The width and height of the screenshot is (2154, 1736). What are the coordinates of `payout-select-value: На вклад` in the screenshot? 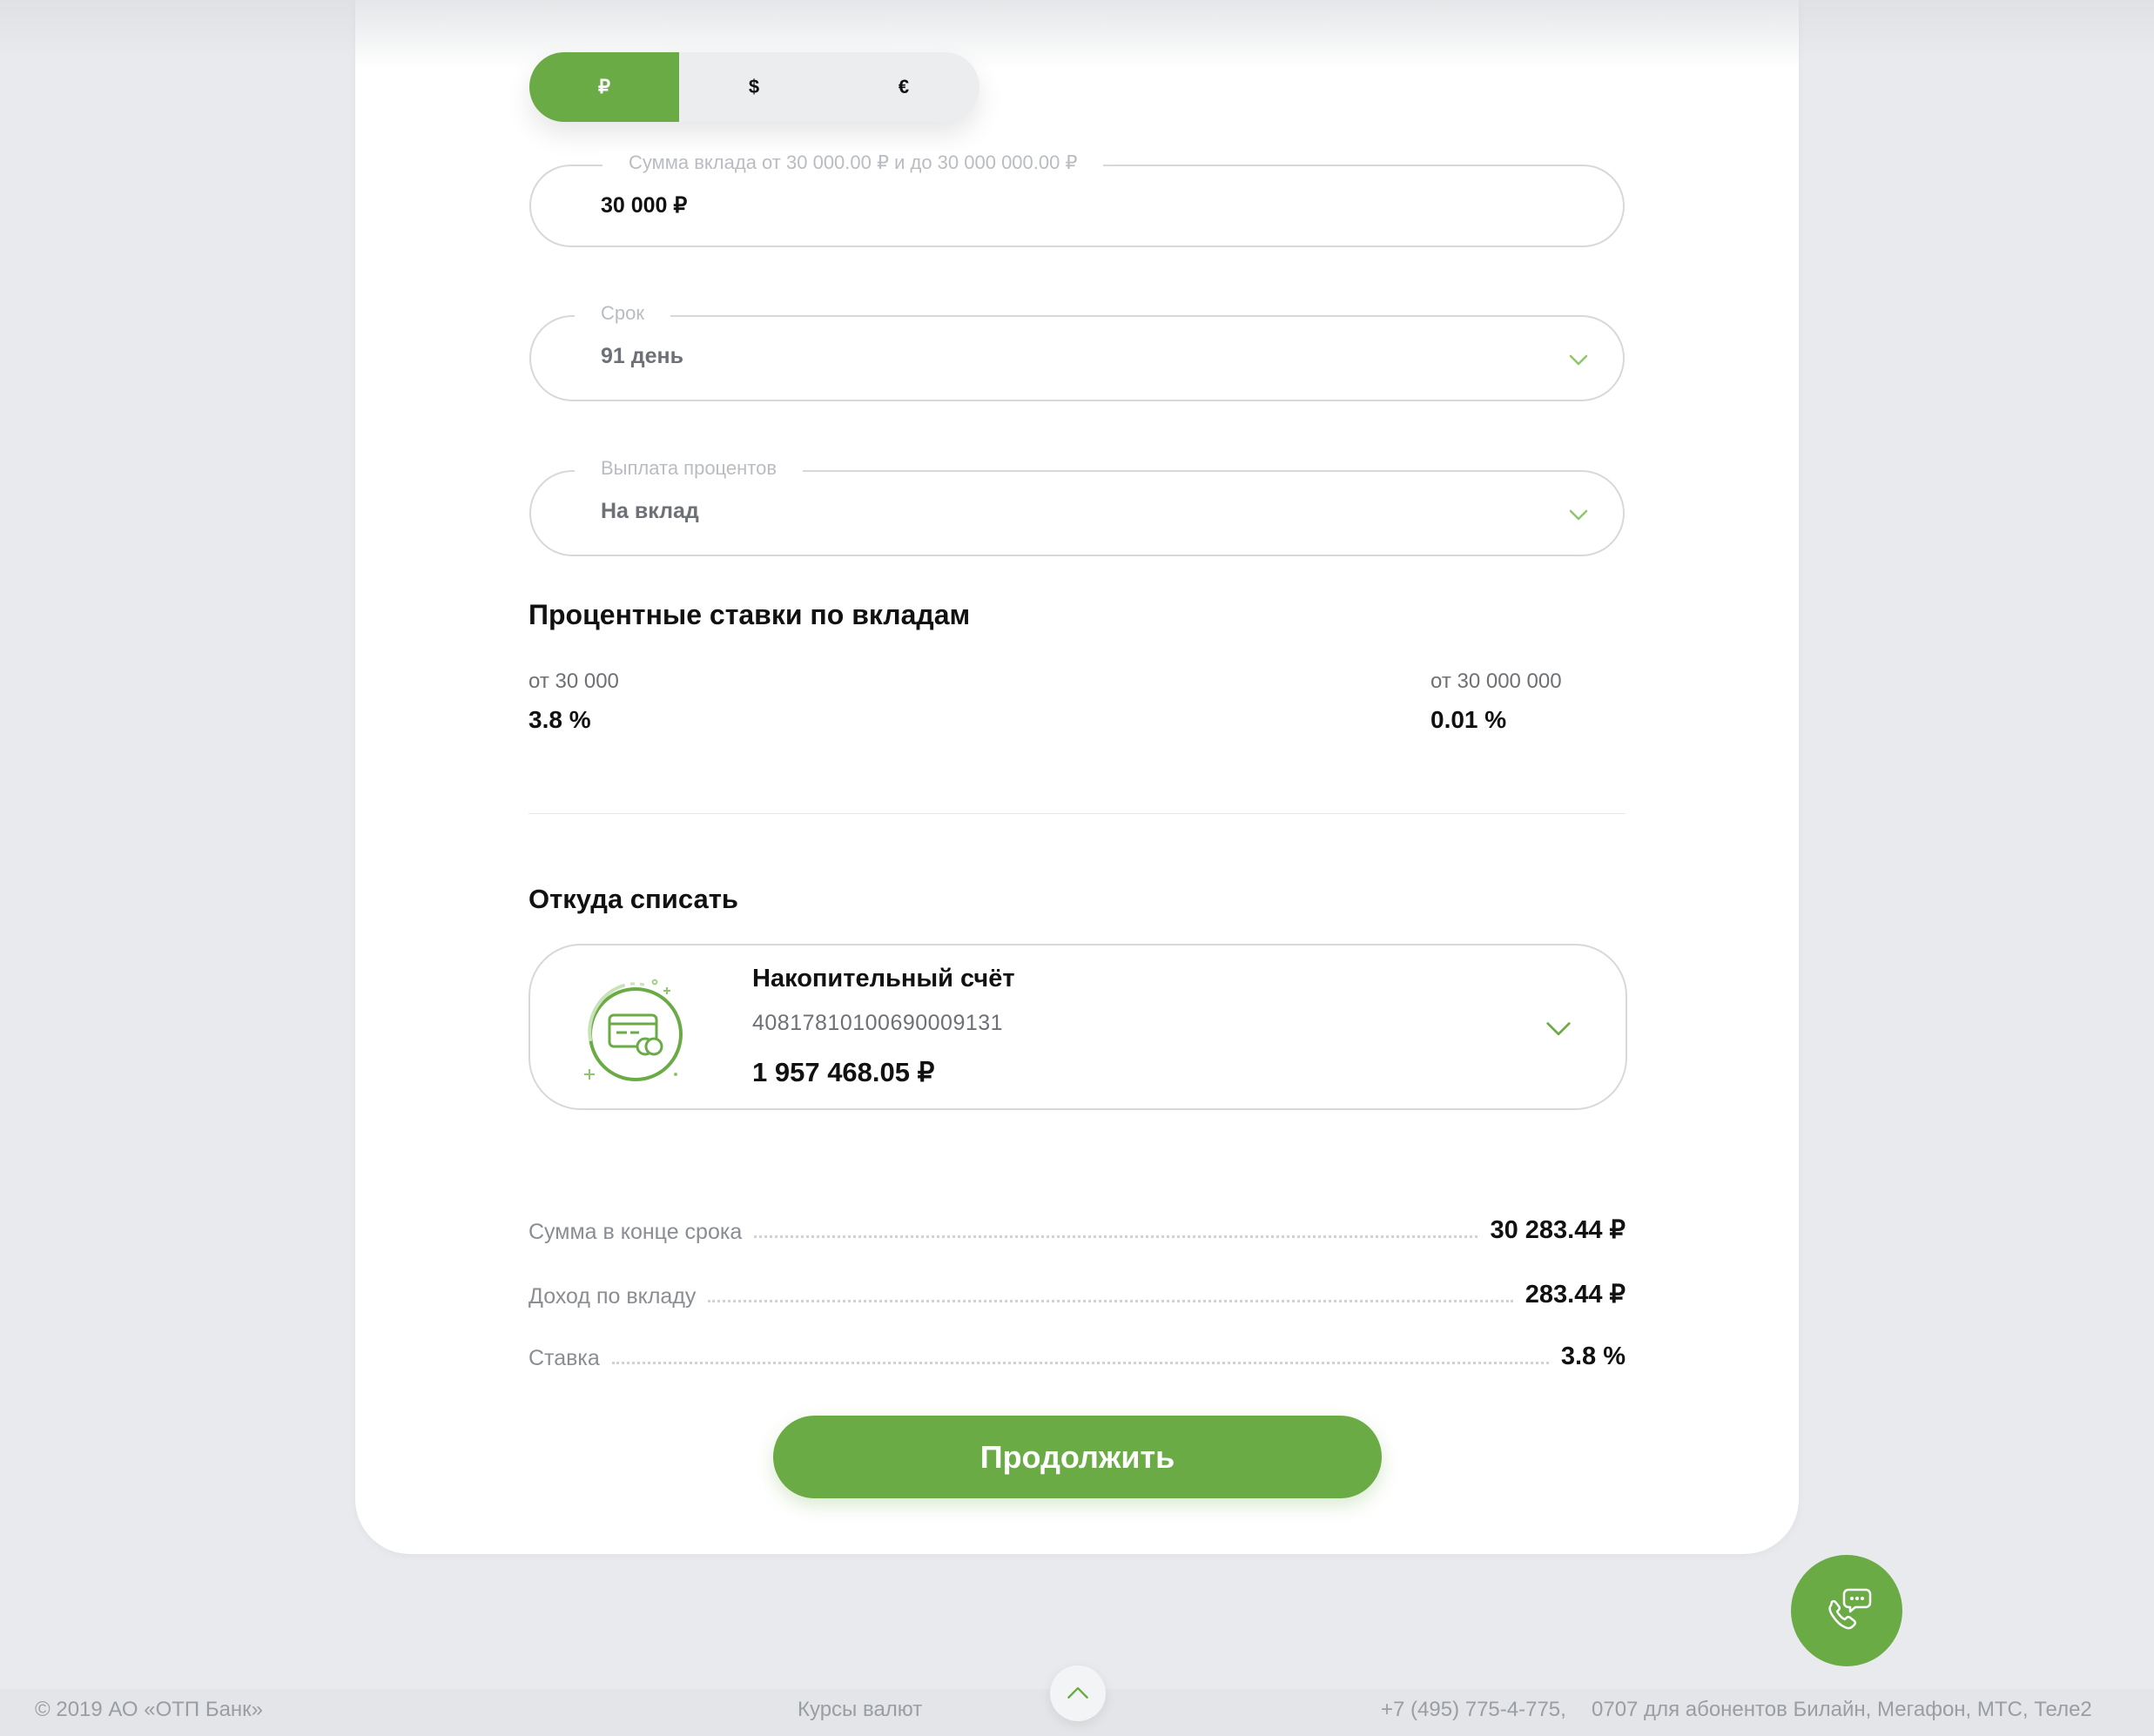 It's located at (650, 511).